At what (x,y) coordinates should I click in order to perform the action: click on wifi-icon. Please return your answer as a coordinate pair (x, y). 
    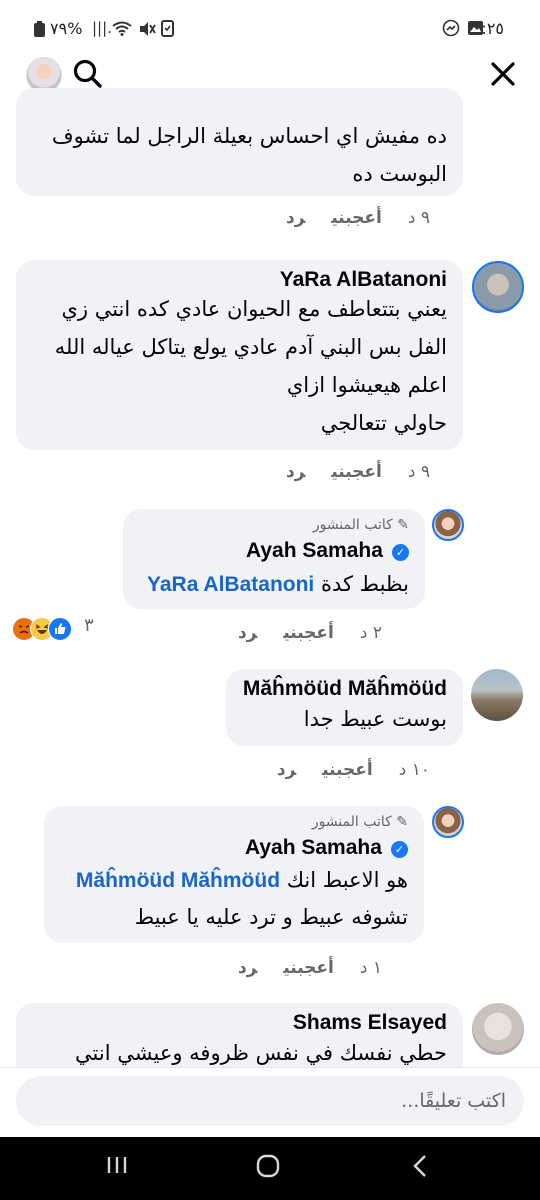
    Looking at the image, I should click on (122, 30).